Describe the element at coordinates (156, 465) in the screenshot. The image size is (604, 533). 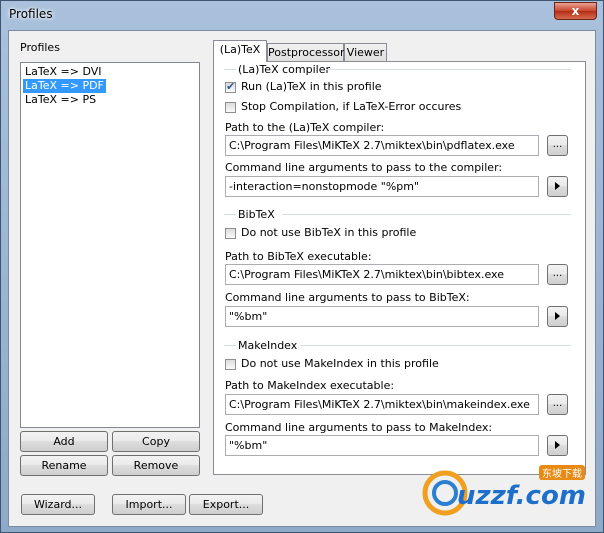
I see `remove-button: Remove` at that location.